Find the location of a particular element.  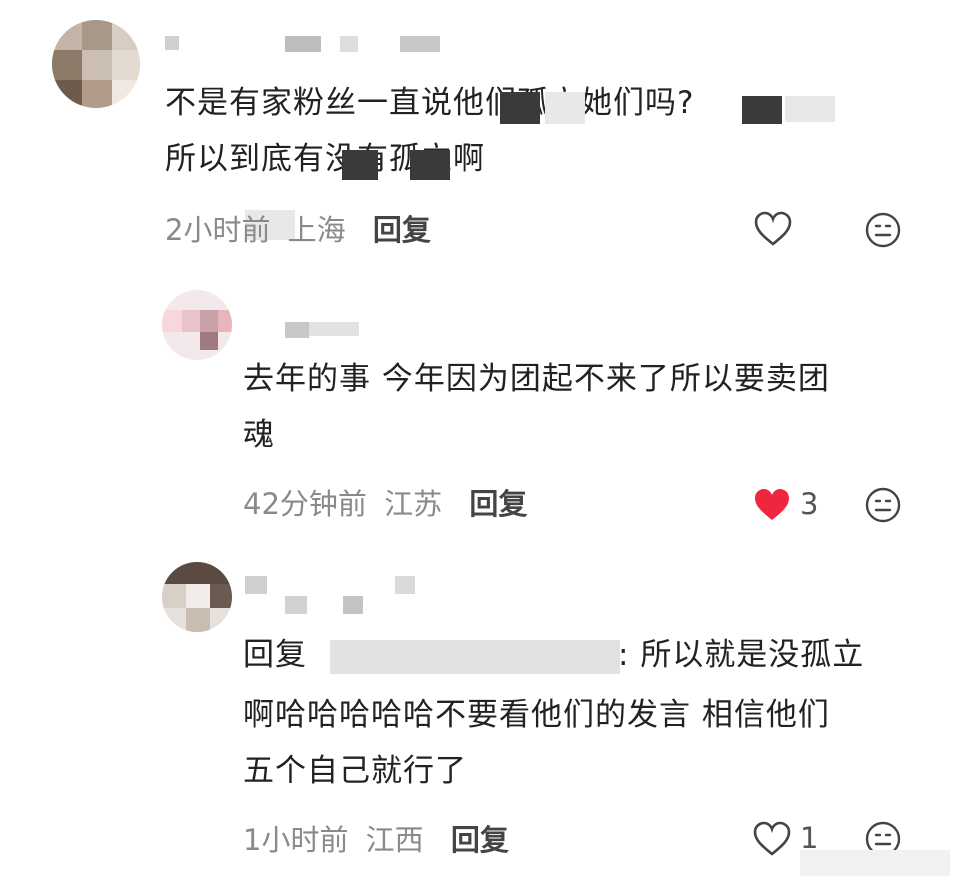

location: 上海 is located at coordinates (316, 230).